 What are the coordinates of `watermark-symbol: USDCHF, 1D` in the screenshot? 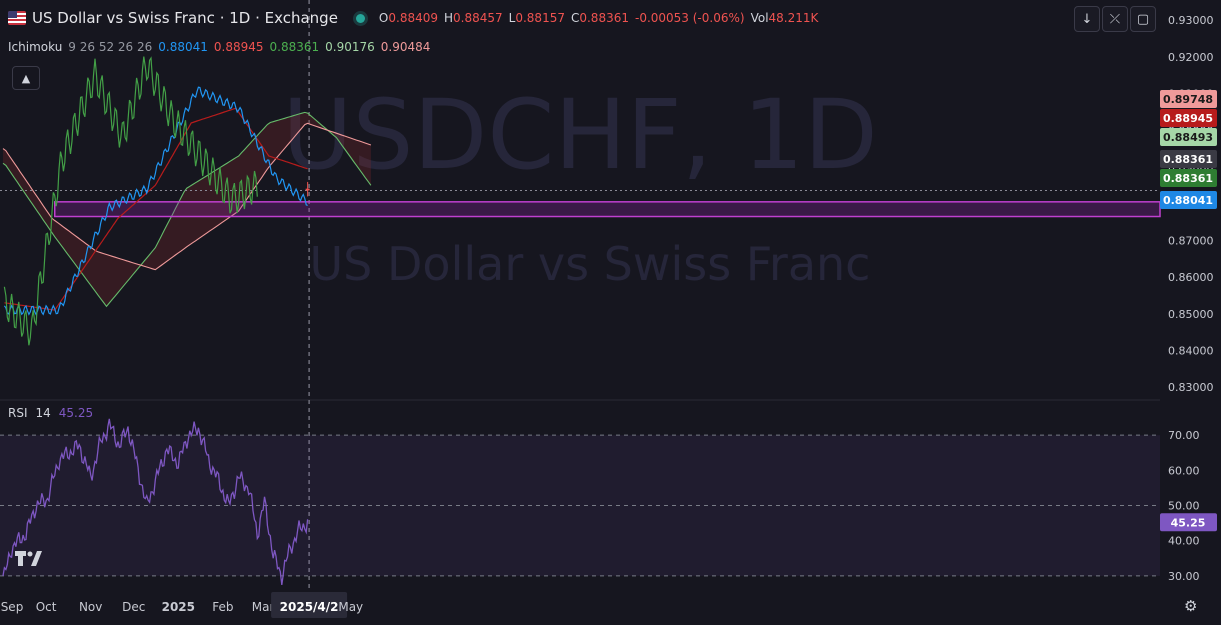 It's located at (580, 135).